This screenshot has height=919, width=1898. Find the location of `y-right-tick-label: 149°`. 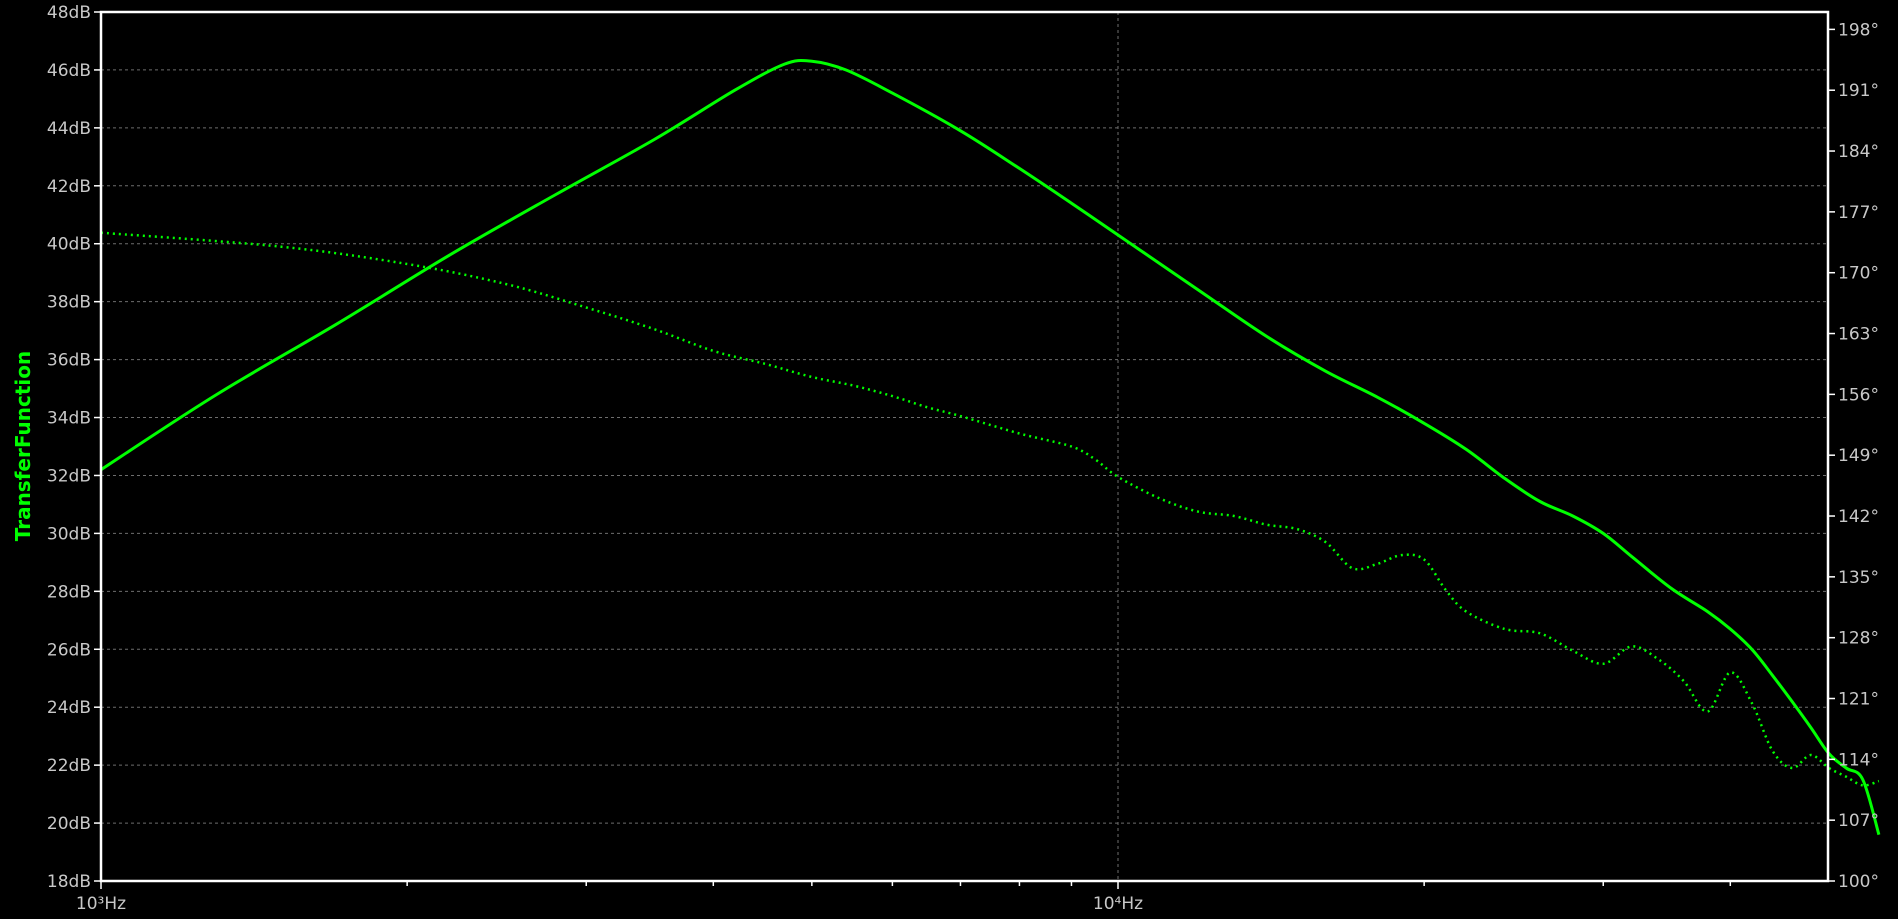

y-right-tick-label: 149° is located at coordinates (1858, 456).